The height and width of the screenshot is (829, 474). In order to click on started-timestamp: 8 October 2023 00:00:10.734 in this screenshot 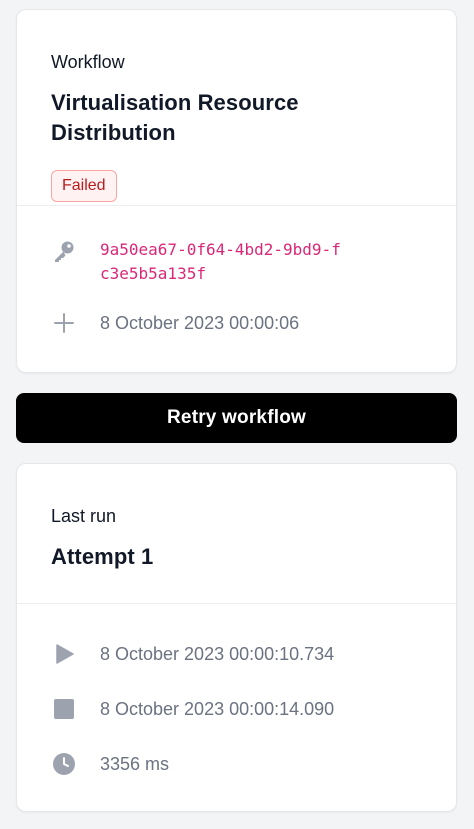, I will do `click(217, 654)`.